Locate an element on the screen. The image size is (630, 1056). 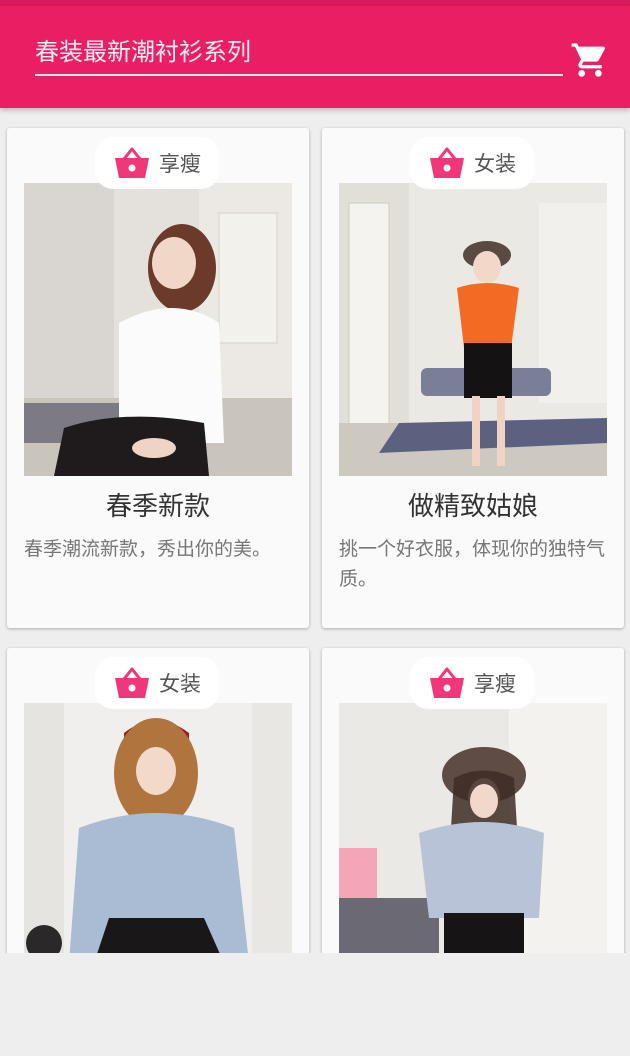
cart-button is located at coordinates (590, 60).